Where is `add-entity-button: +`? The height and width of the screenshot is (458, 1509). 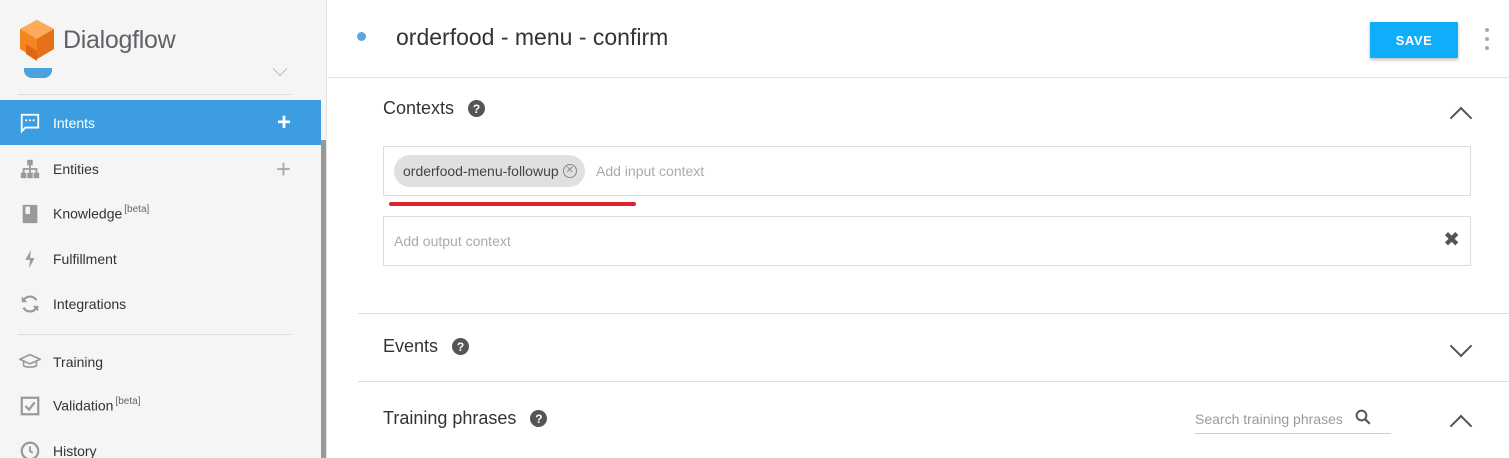 add-entity-button: + is located at coordinates (283, 169).